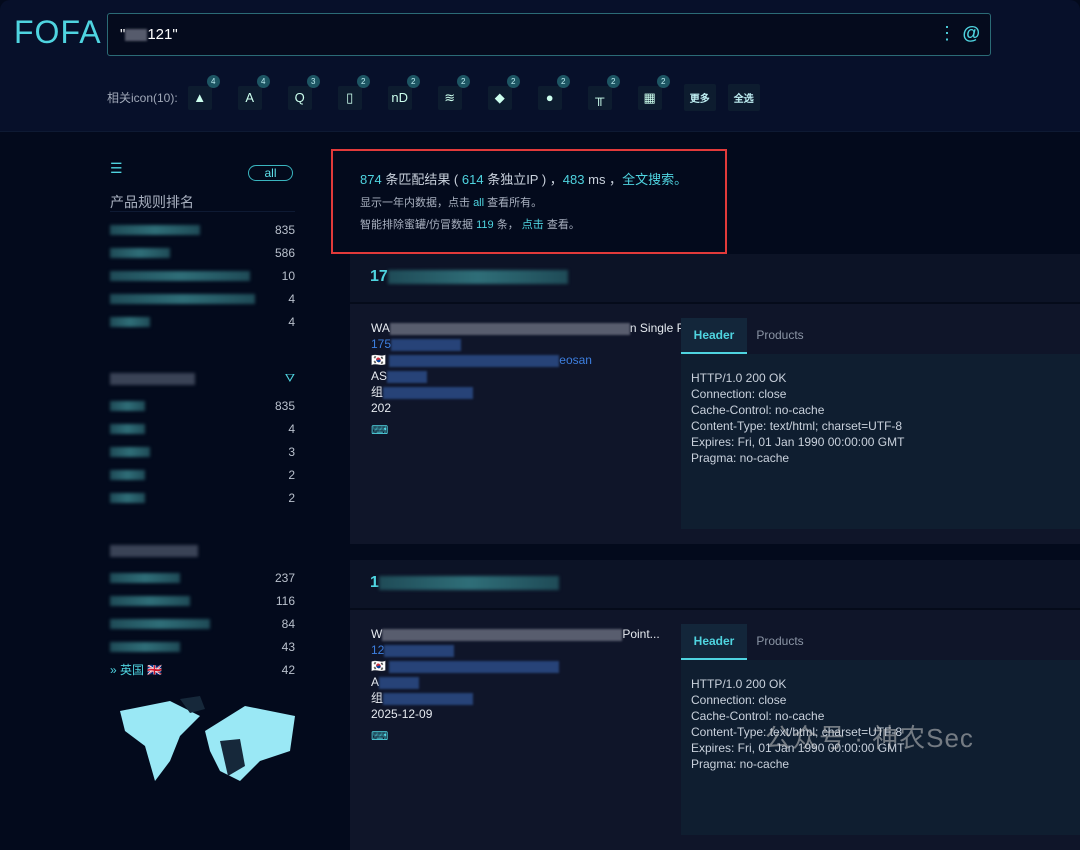 The width and height of the screenshot is (1080, 850). Describe the element at coordinates (503, 92) in the screenshot. I see `related-icon: ◆ 2` at that location.